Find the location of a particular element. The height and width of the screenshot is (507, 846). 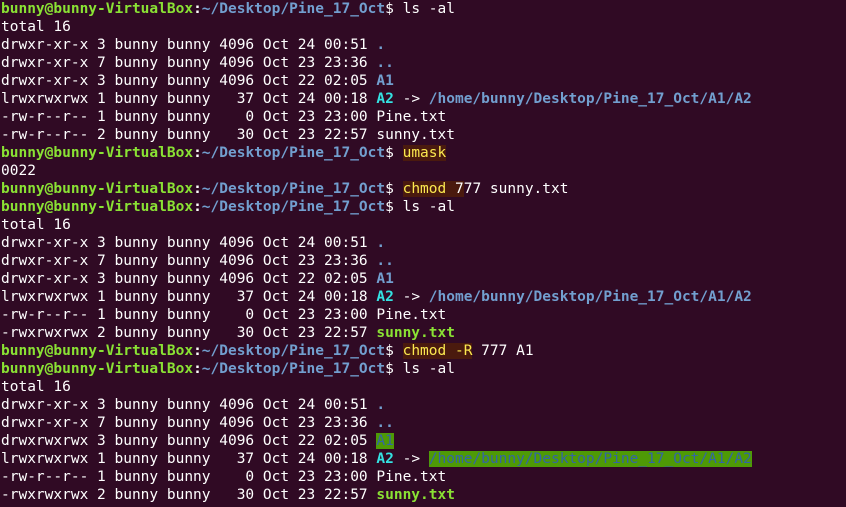

output-line: 0022 is located at coordinates (423, 171).